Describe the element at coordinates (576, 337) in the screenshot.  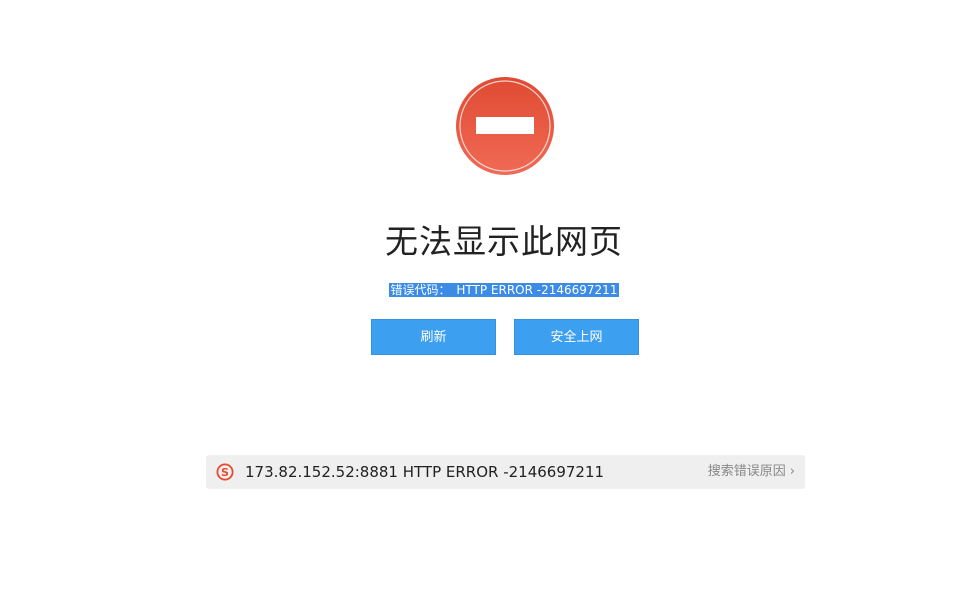
I see `safe-browse-button: 安全上网` at that location.